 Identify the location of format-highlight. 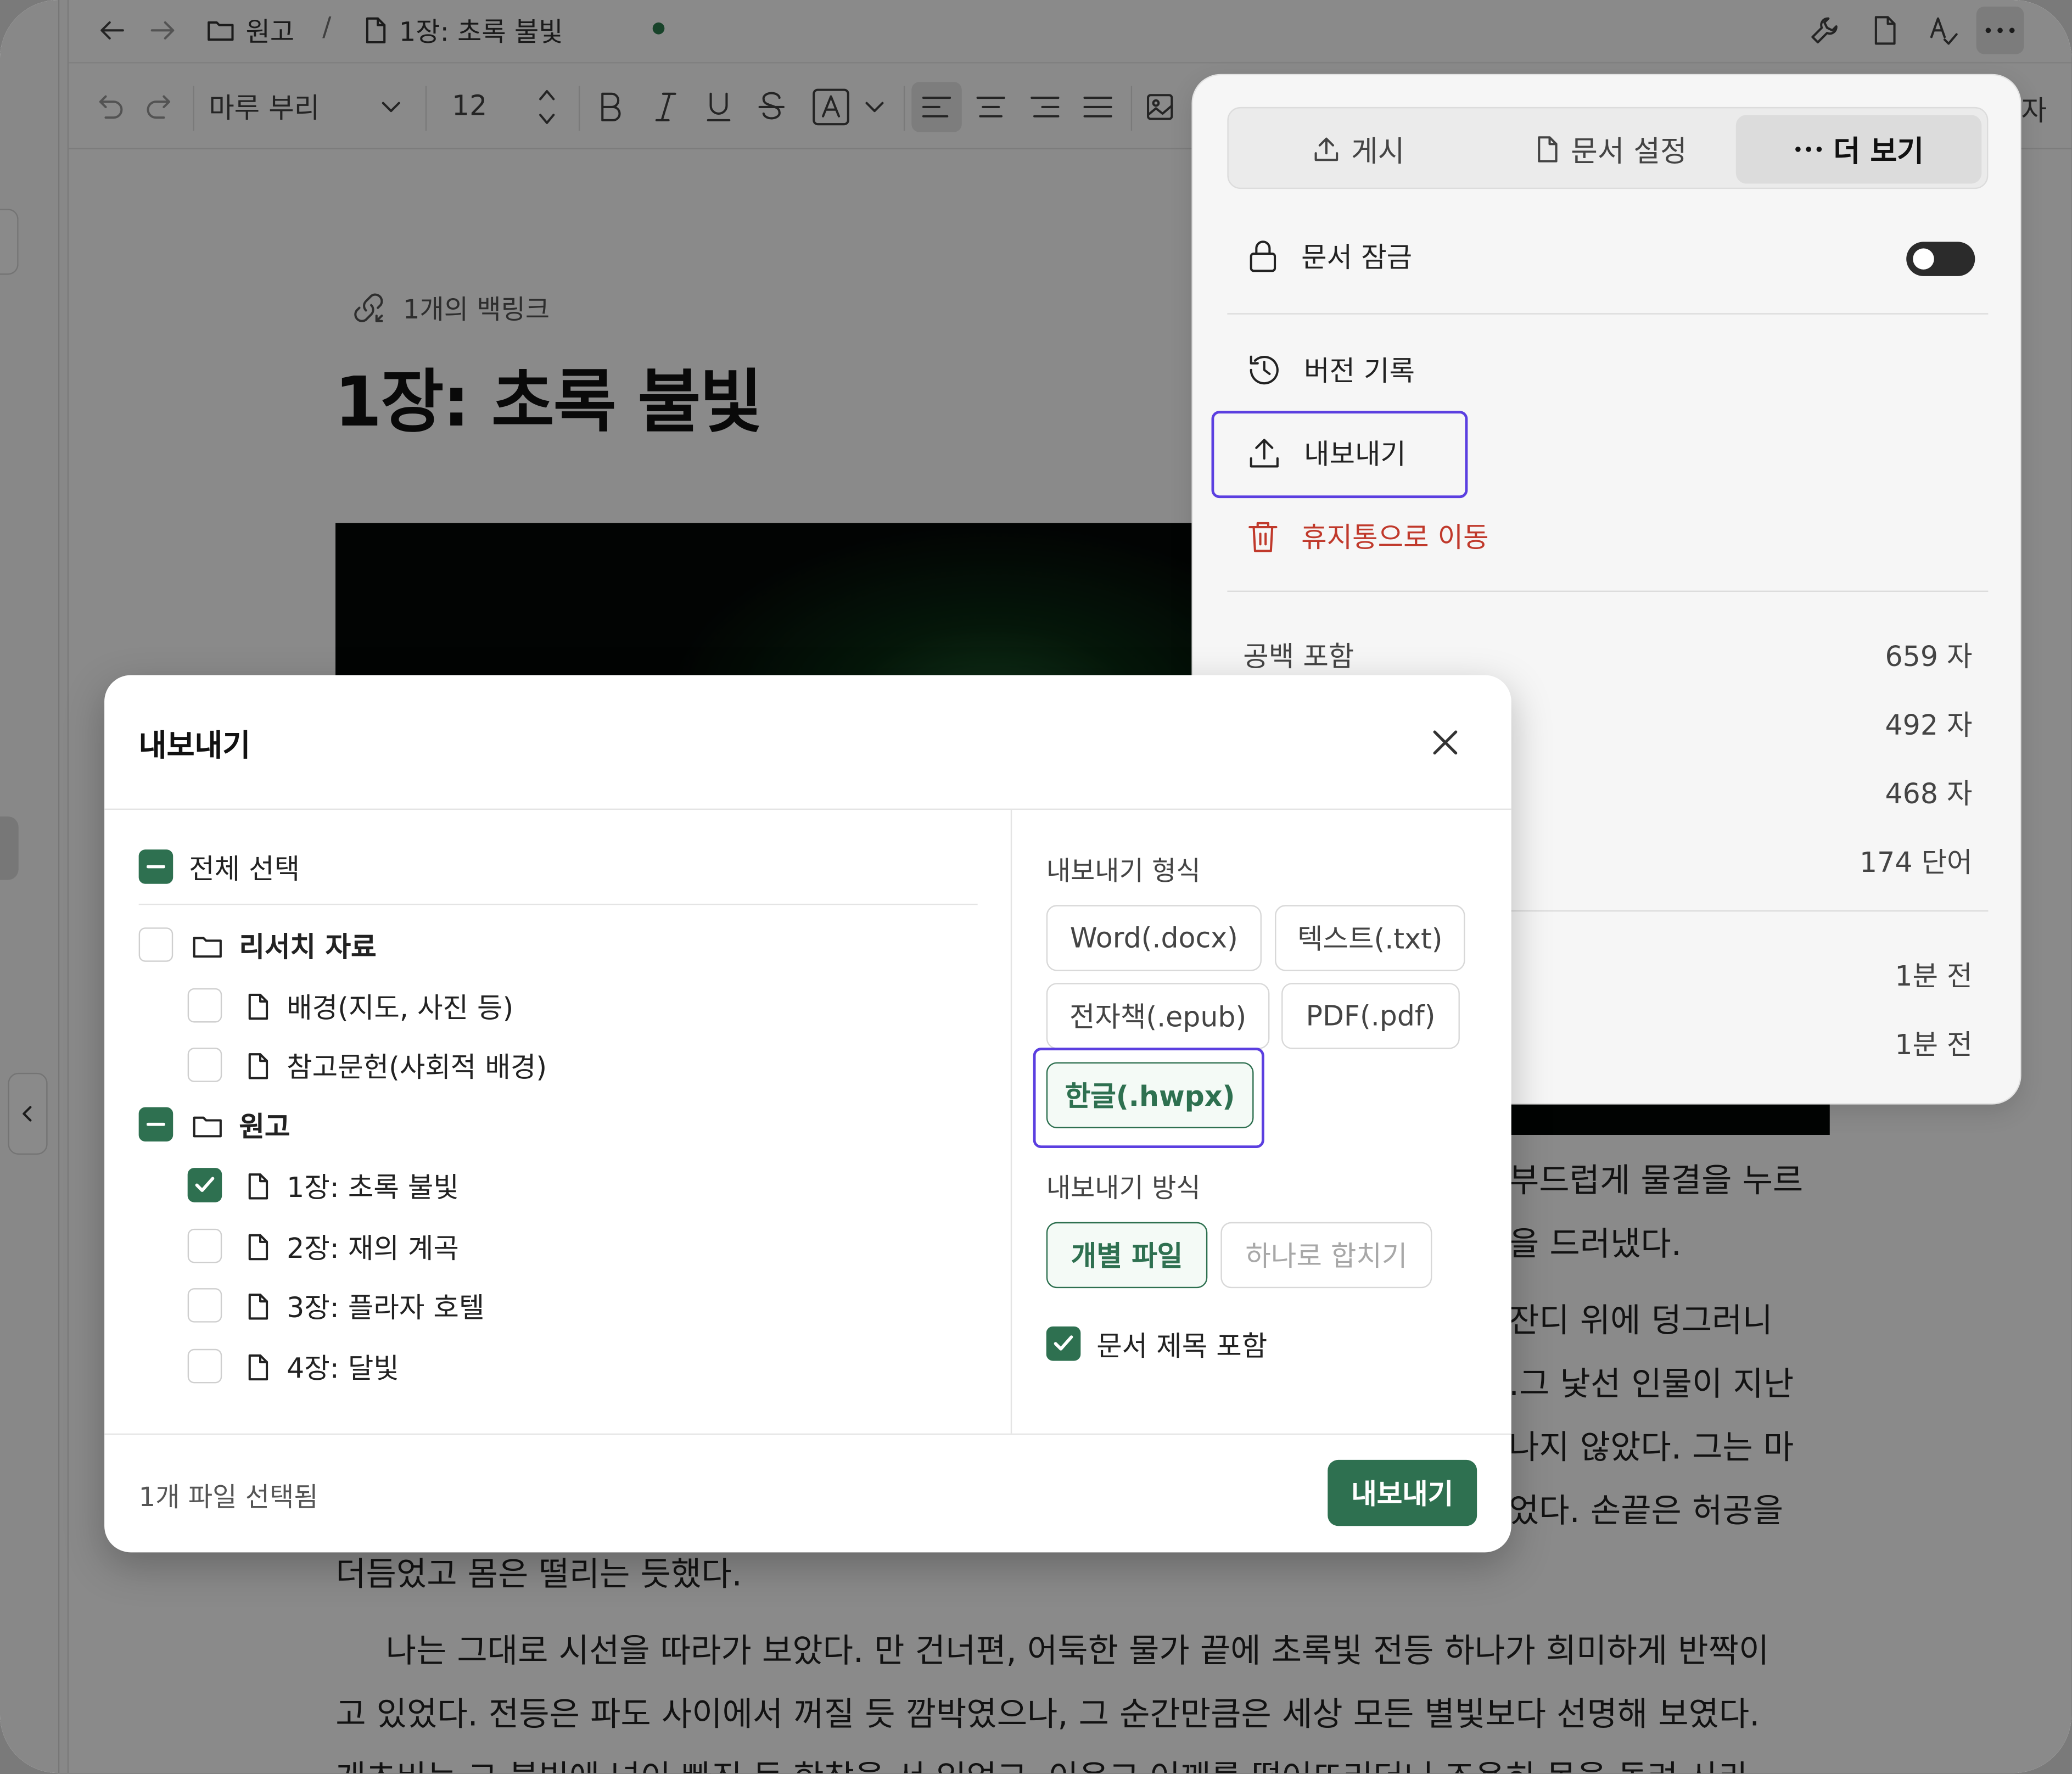
(1148, 1098).